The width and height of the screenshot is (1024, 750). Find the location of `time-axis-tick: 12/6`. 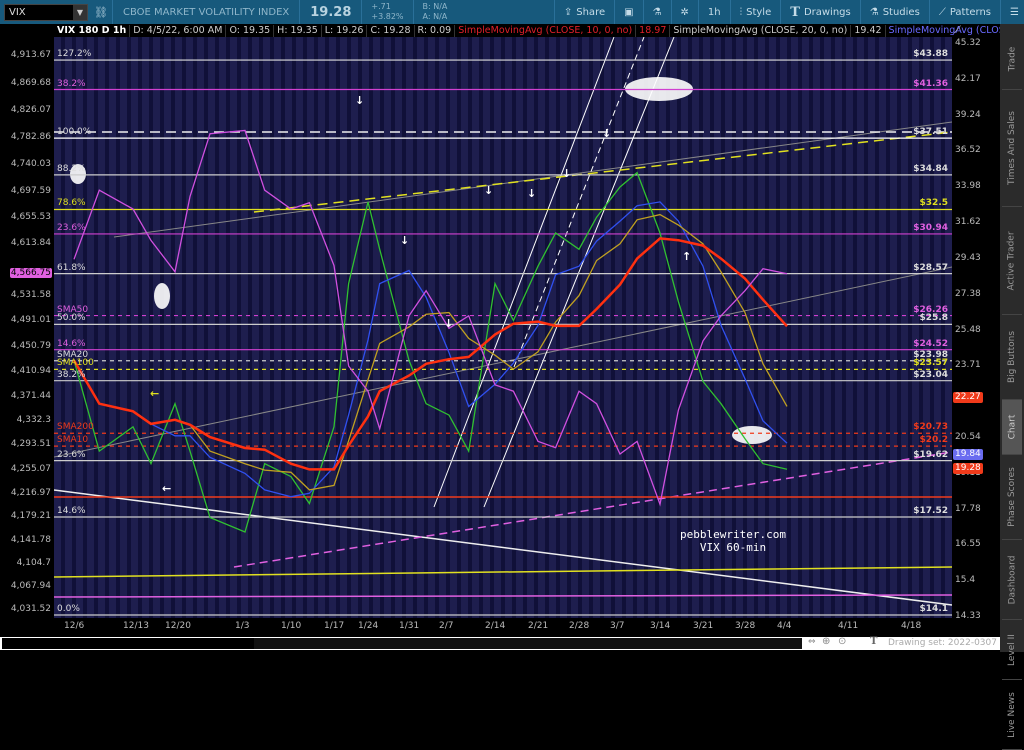

time-axis-tick: 12/6 is located at coordinates (74, 626).